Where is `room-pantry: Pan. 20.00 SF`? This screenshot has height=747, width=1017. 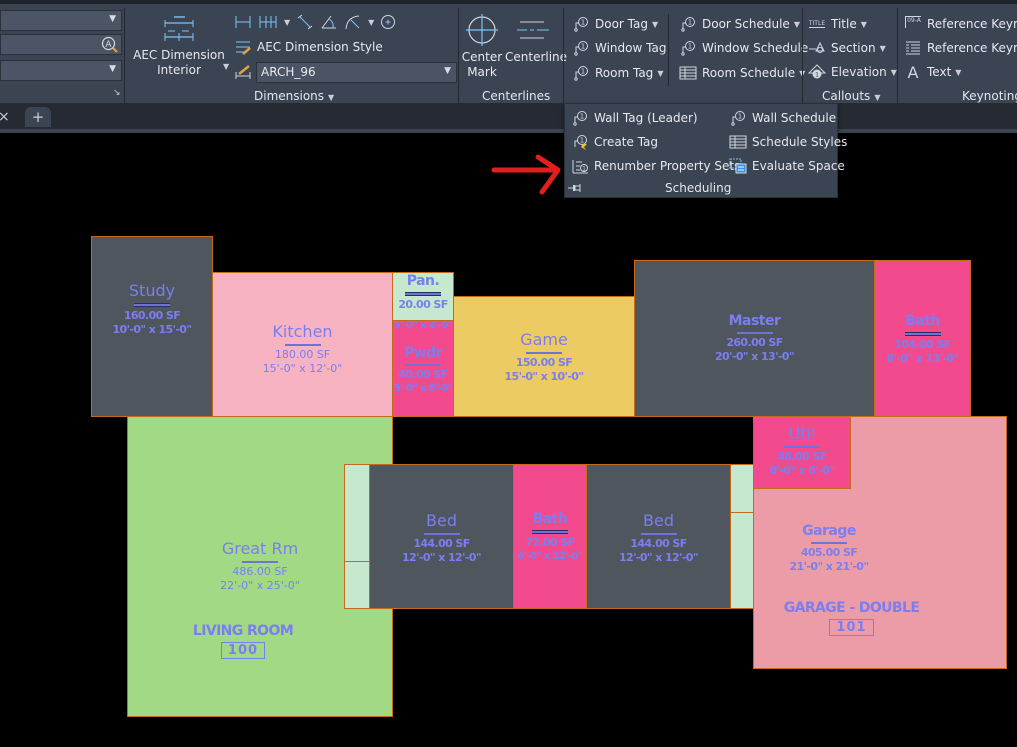
room-pantry: Pan. 20.00 SF is located at coordinates (423, 297).